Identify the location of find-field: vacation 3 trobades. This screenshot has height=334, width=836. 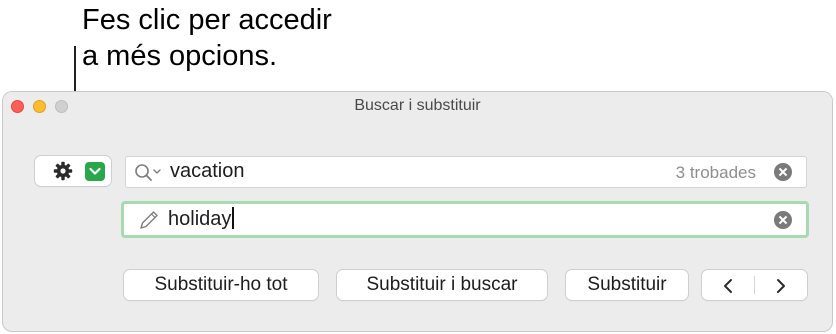
(466, 172).